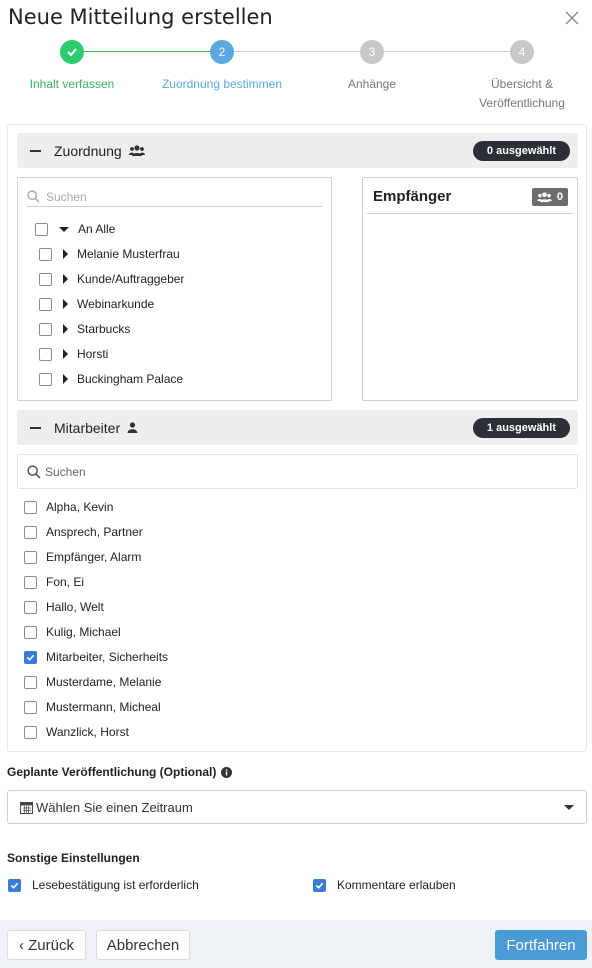 The image size is (592, 968). I want to click on cancel-button: Abbrechen, so click(143, 945).